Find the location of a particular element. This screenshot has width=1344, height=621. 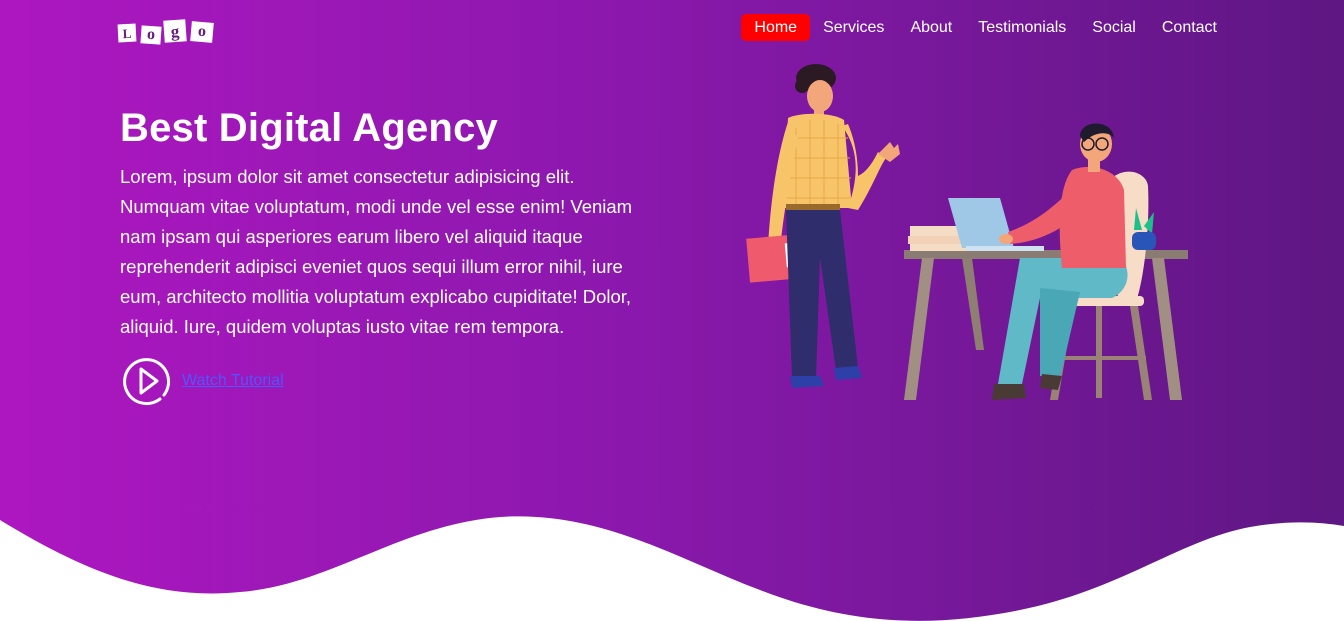

watch-tutorial-link: Watch Tutorial is located at coordinates (233, 381).